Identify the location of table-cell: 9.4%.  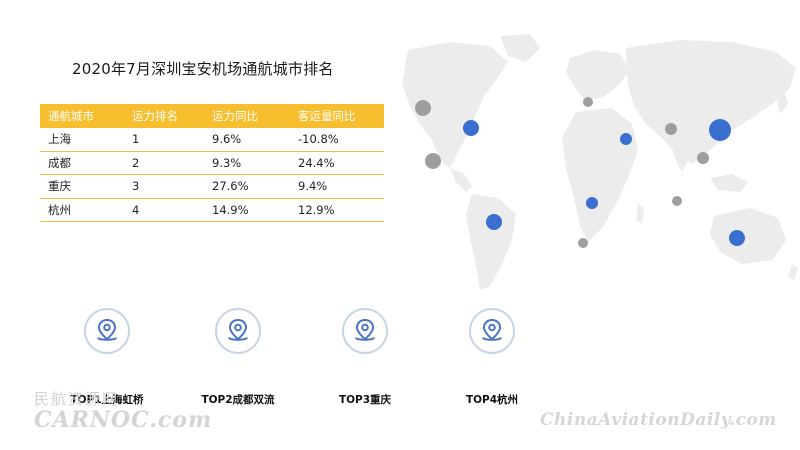
(313, 186).